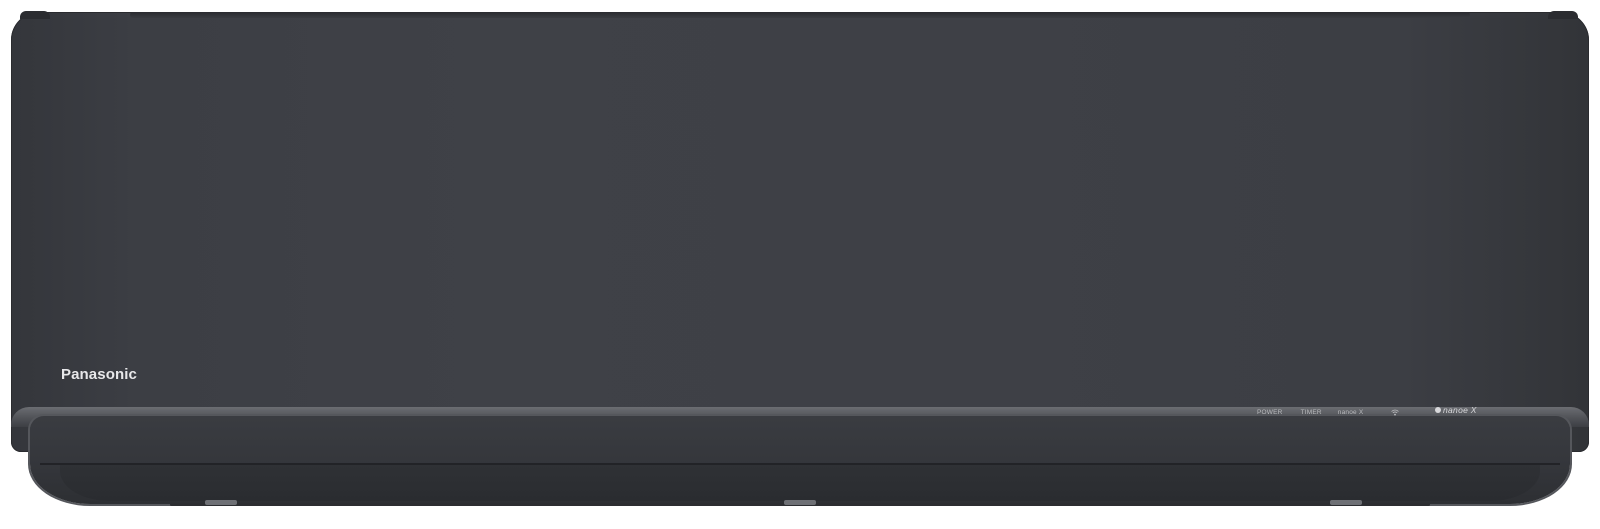 The height and width of the screenshot is (529, 1600). I want to click on wifi-icon, so click(1395, 412).